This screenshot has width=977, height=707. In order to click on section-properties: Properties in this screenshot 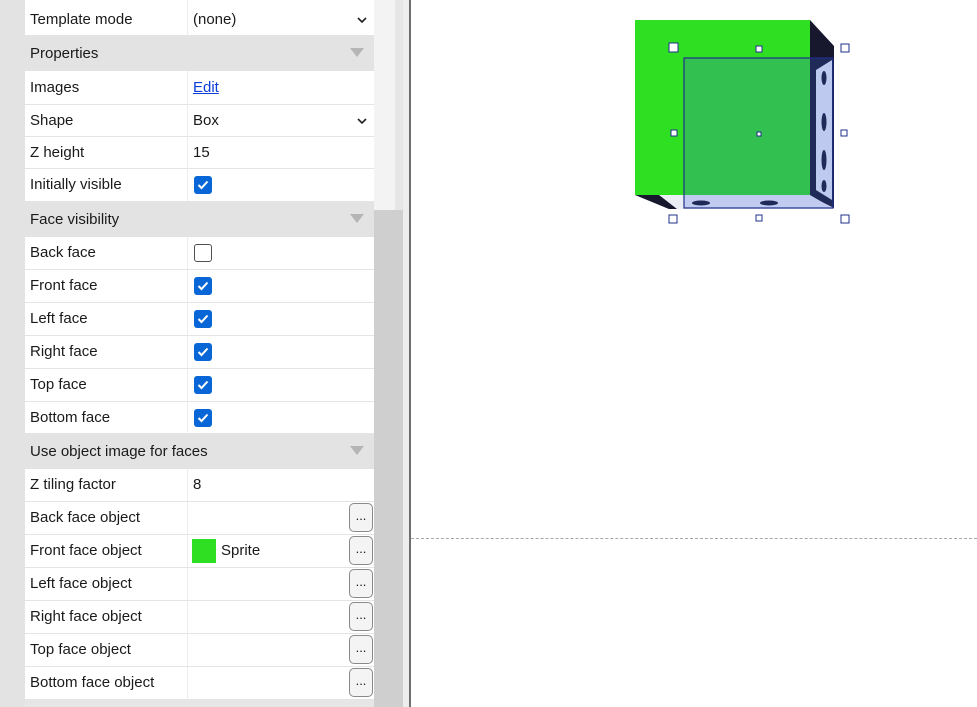, I will do `click(199, 53)`.